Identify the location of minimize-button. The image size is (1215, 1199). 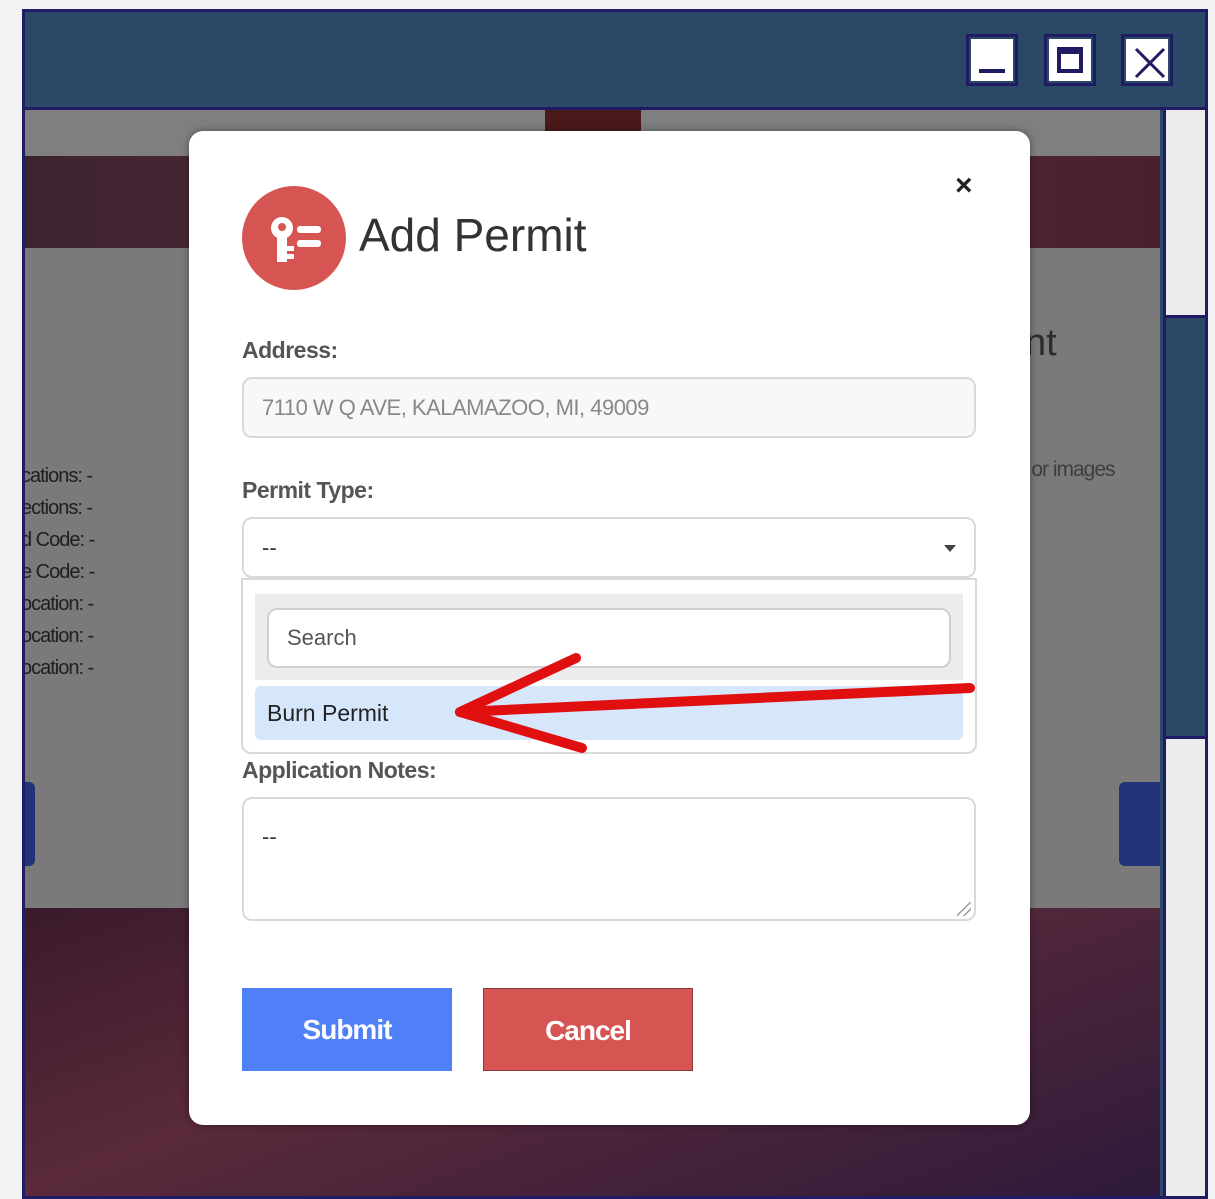
(992, 60).